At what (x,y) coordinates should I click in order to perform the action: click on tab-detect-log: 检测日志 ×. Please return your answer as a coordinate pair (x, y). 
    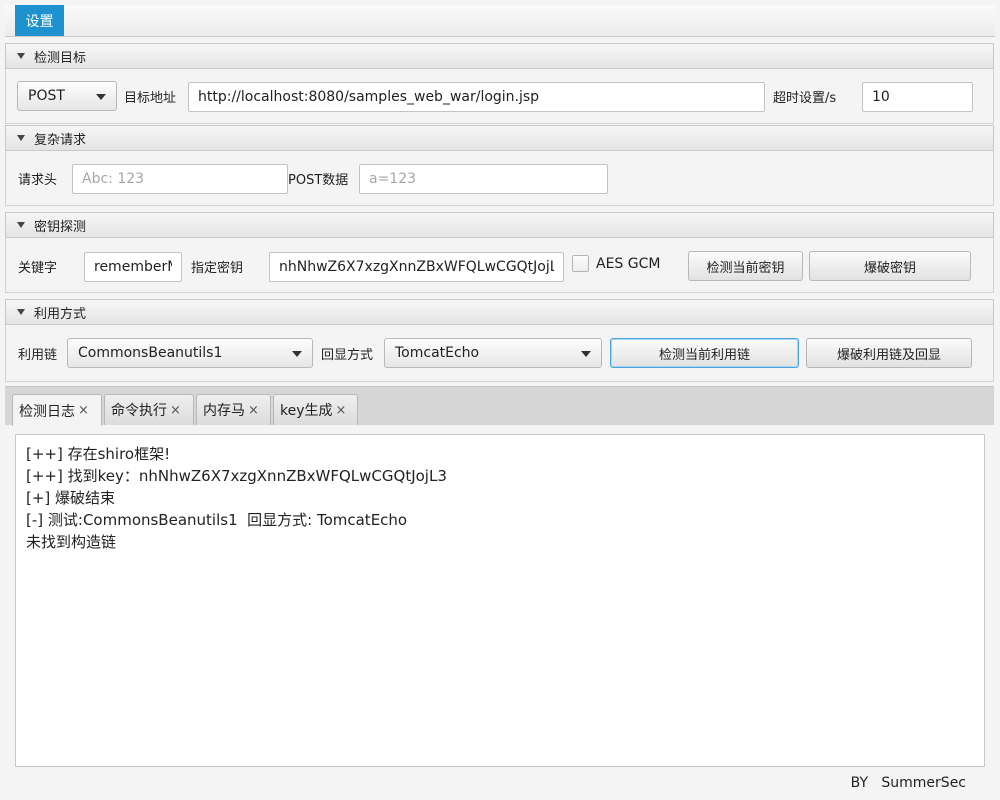
    Looking at the image, I should click on (57, 410).